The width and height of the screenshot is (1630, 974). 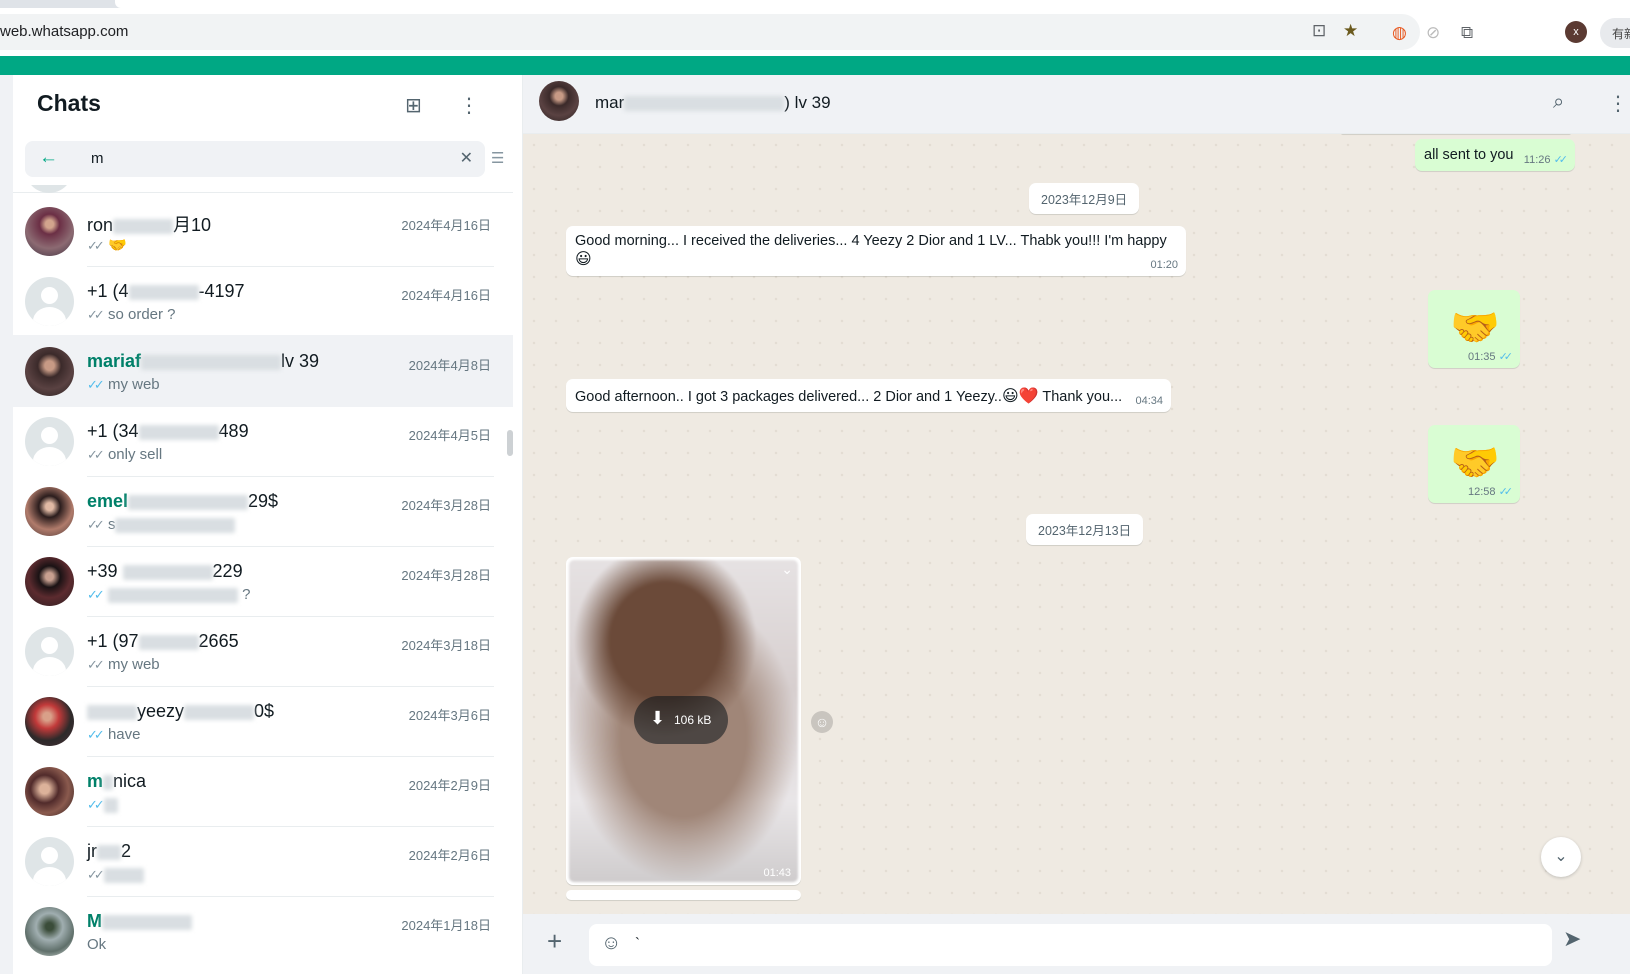 I want to click on chat-preview: ✓✓ 🤝, so click(x=107, y=245).